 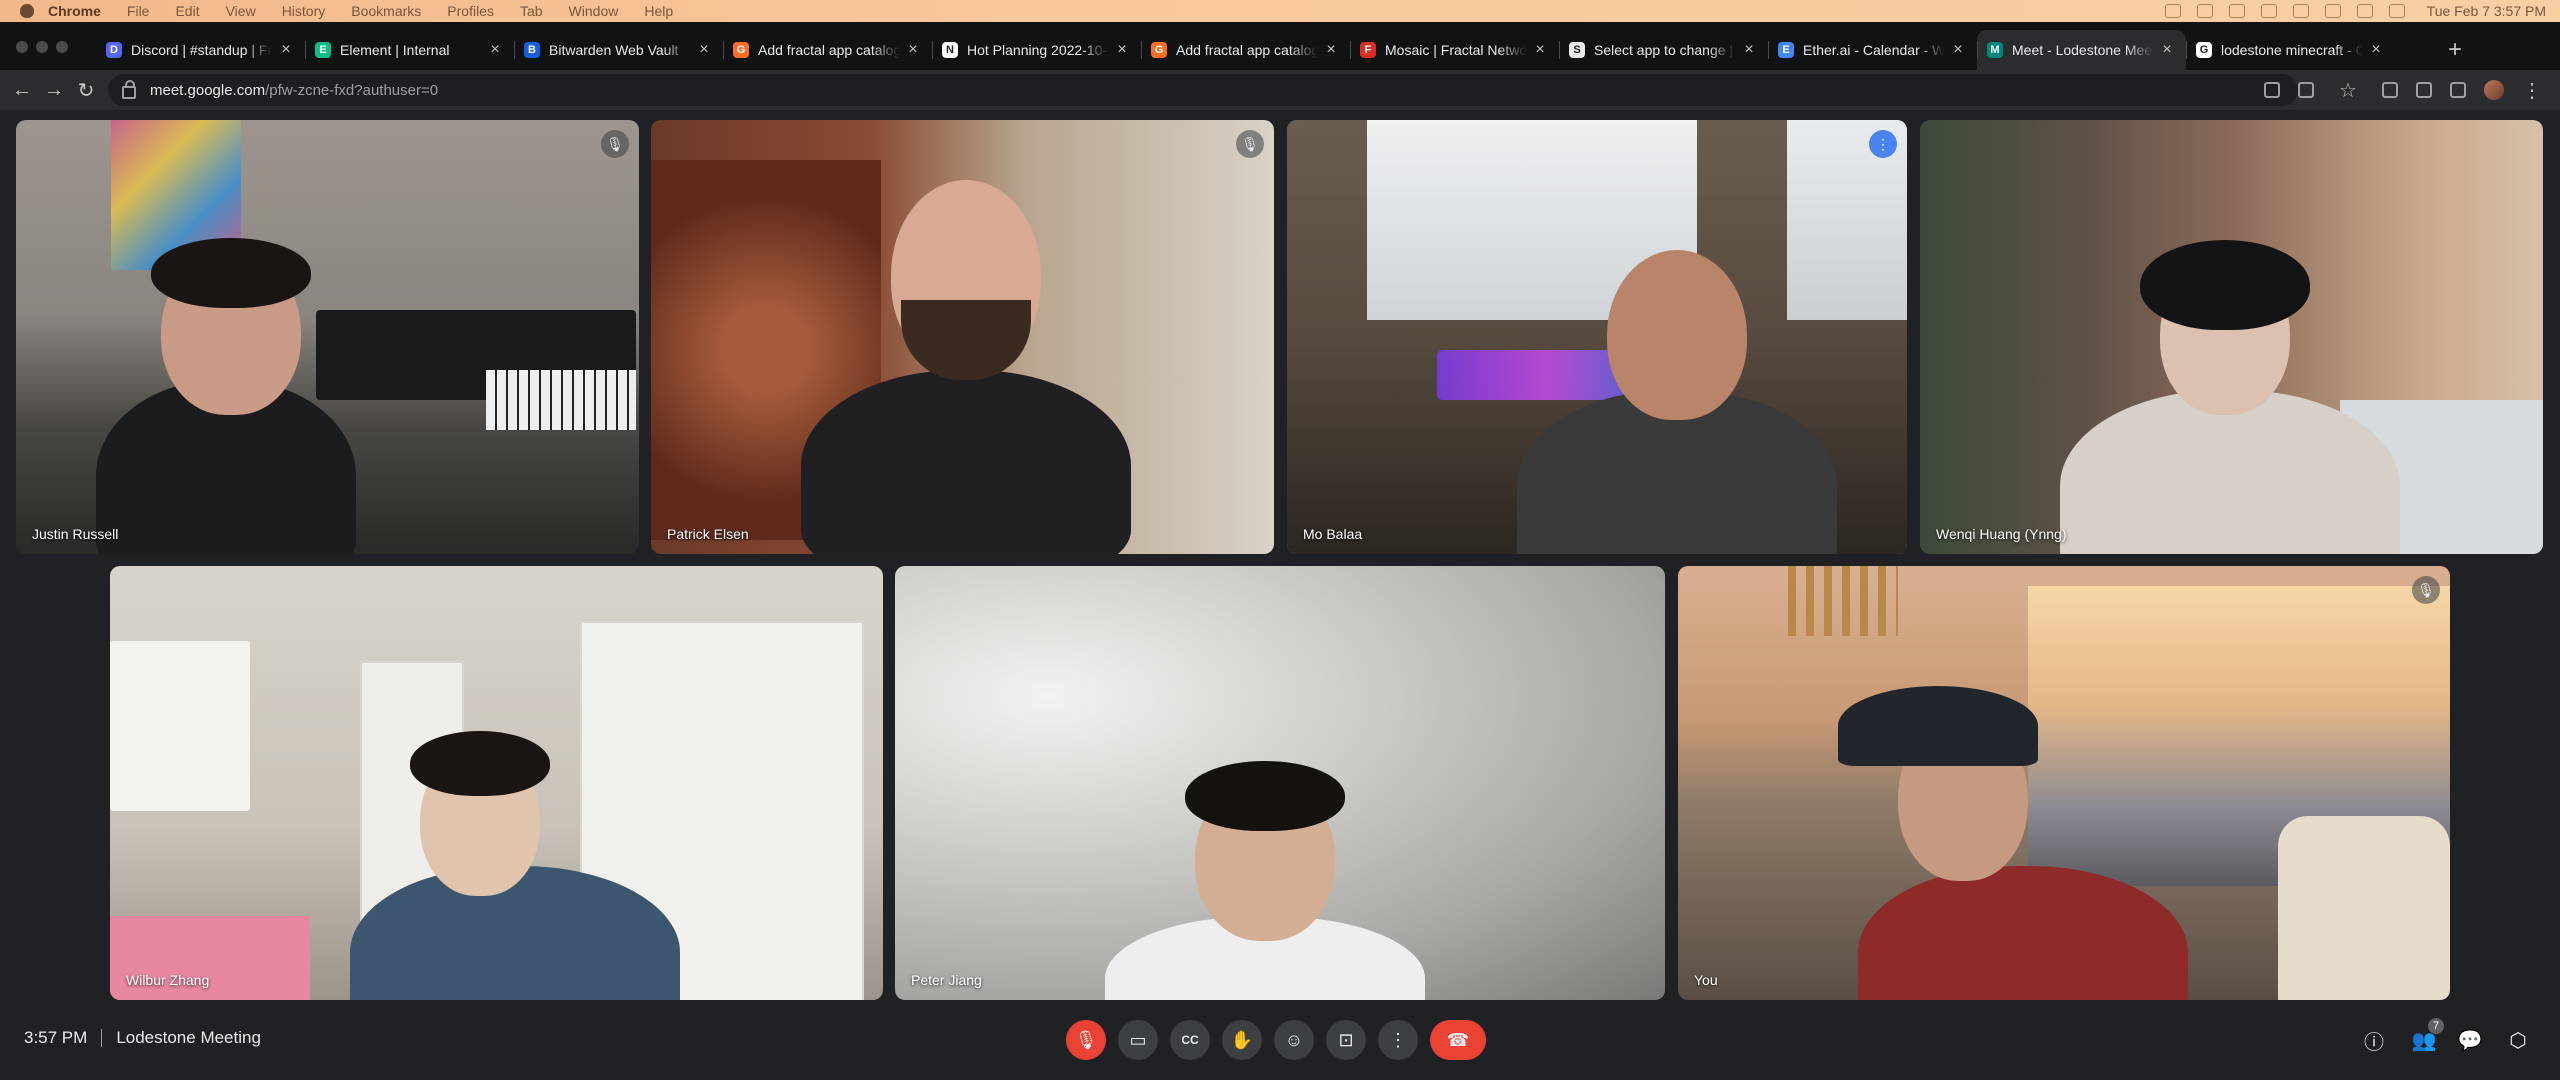 What do you see at coordinates (2458, 90) in the screenshot?
I see `side-panel-icon` at bounding box center [2458, 90].